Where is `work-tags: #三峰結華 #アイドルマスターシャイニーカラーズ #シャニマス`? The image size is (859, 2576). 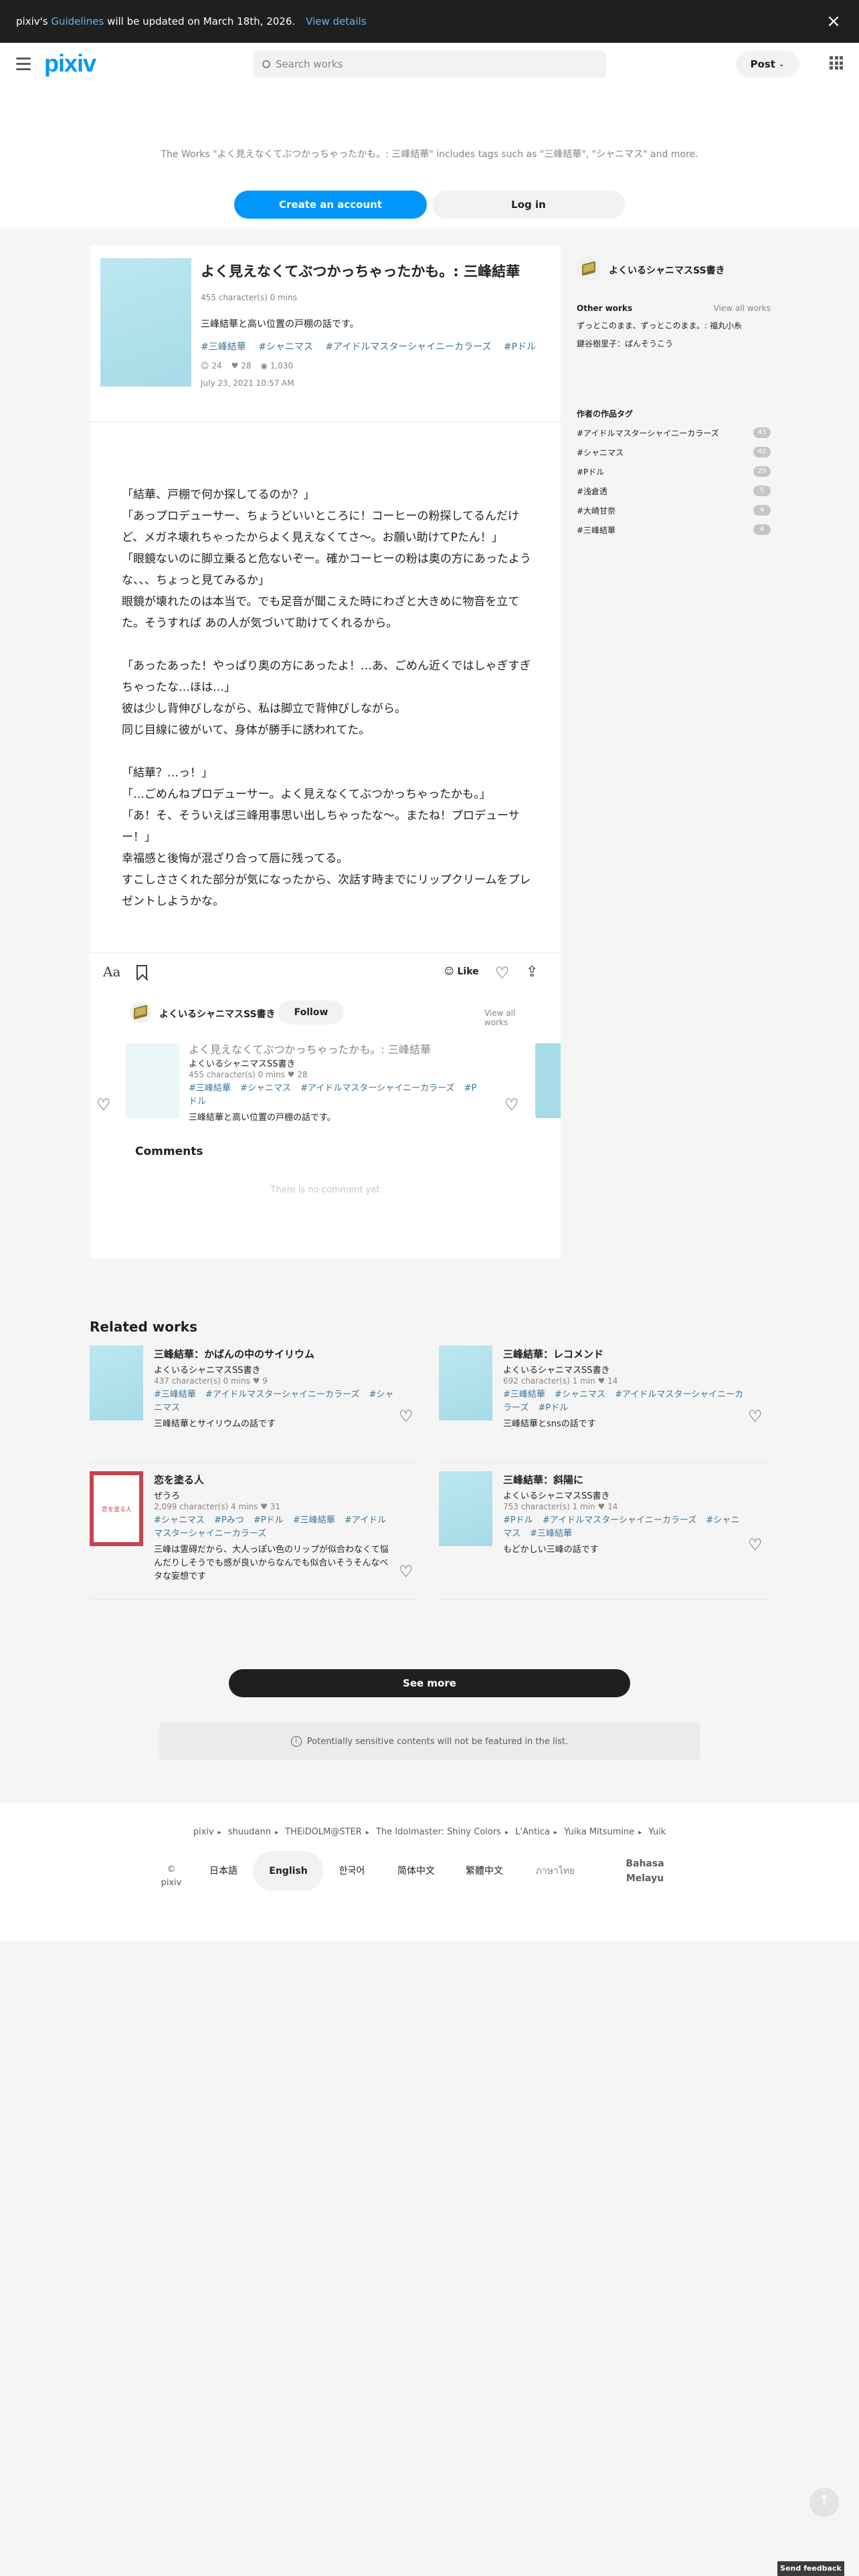
work-tags: #三峰結華 #アイドルマスターシャイニーカラーズ #シャニマス is located at coordinates (274, 1401).